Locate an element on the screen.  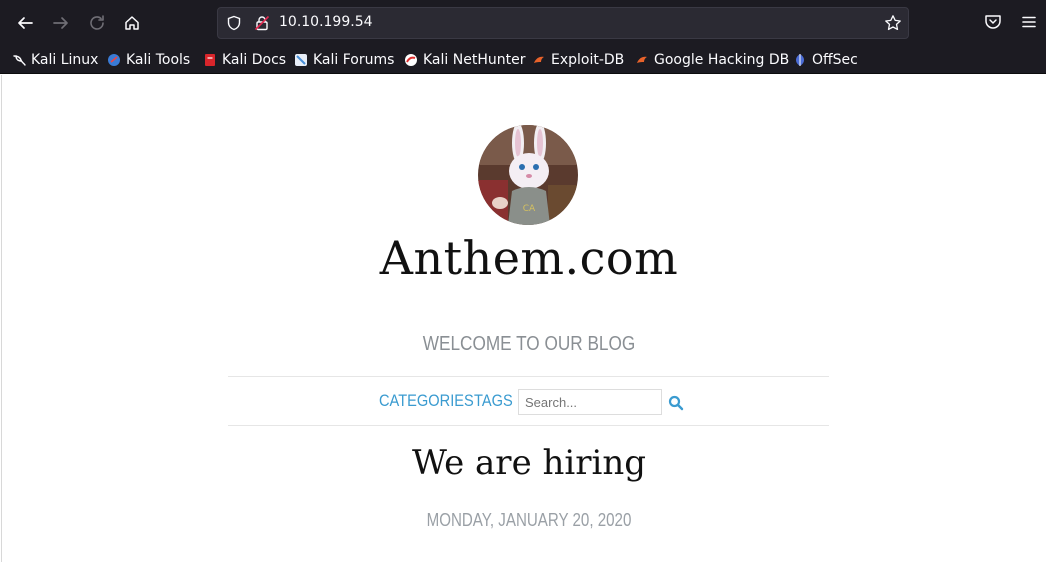
reload-icon is located at coordinates (97, 22).